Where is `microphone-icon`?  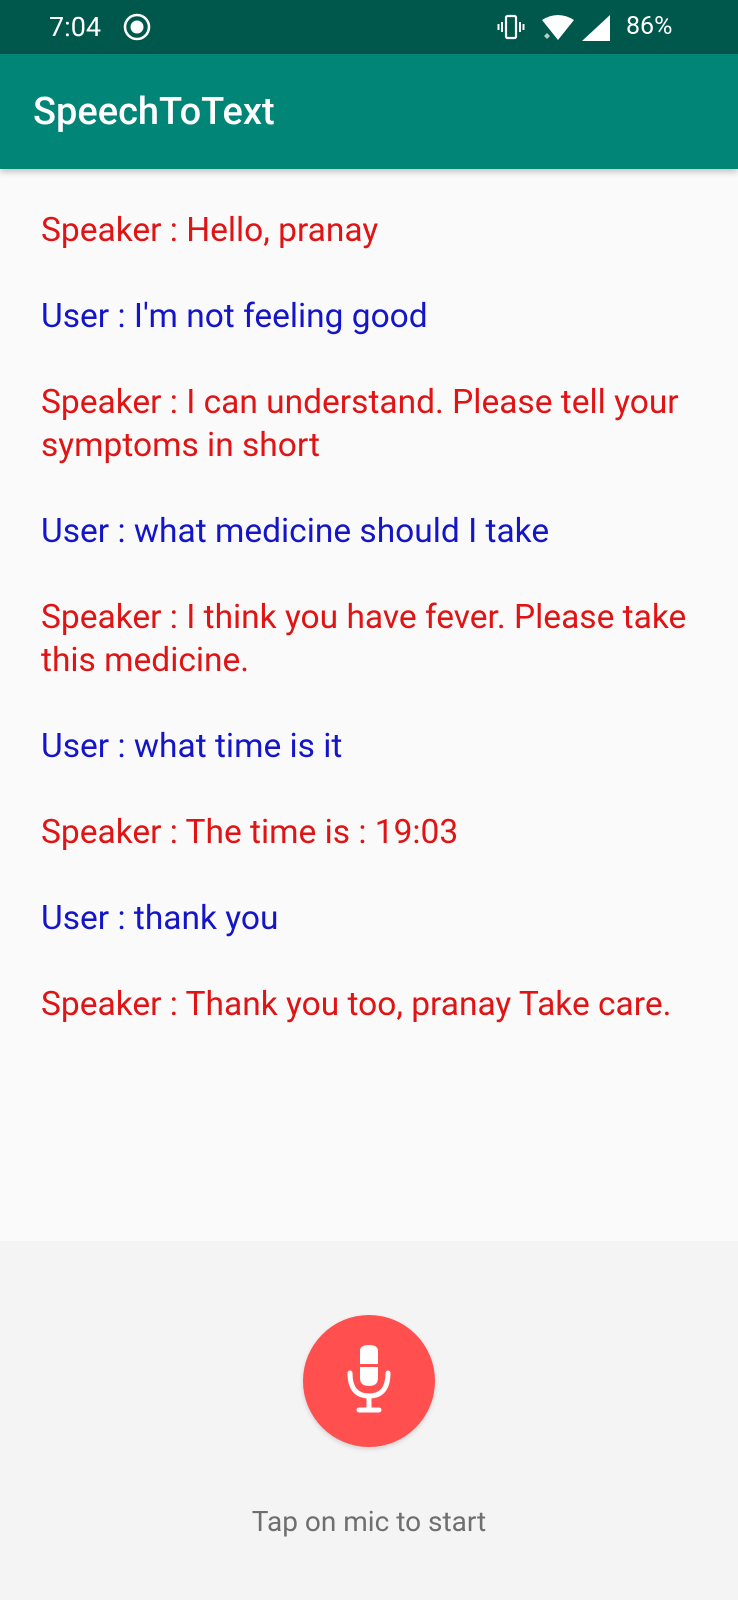 microphone-icon is located at coordinates (369, 1379).